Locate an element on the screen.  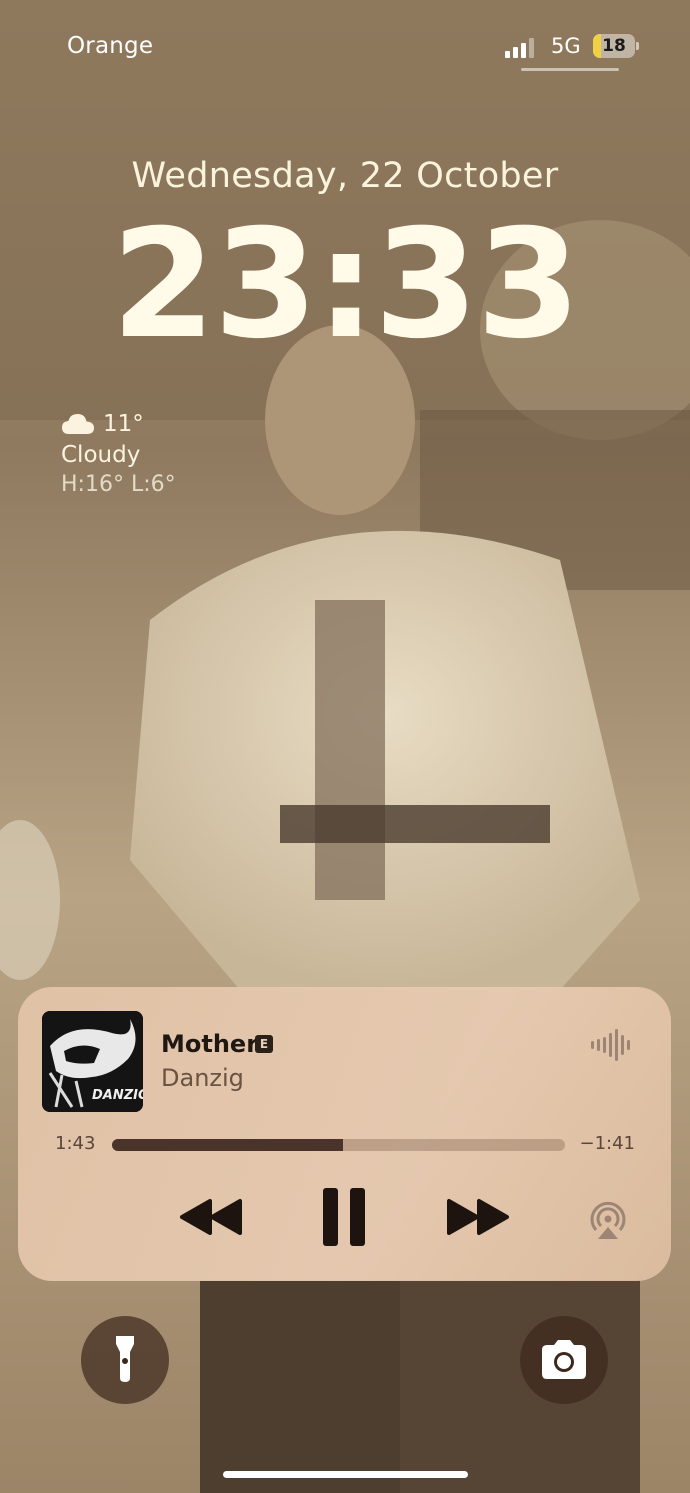
weather-condition: Cloudy is located at coordinates (101, 455).